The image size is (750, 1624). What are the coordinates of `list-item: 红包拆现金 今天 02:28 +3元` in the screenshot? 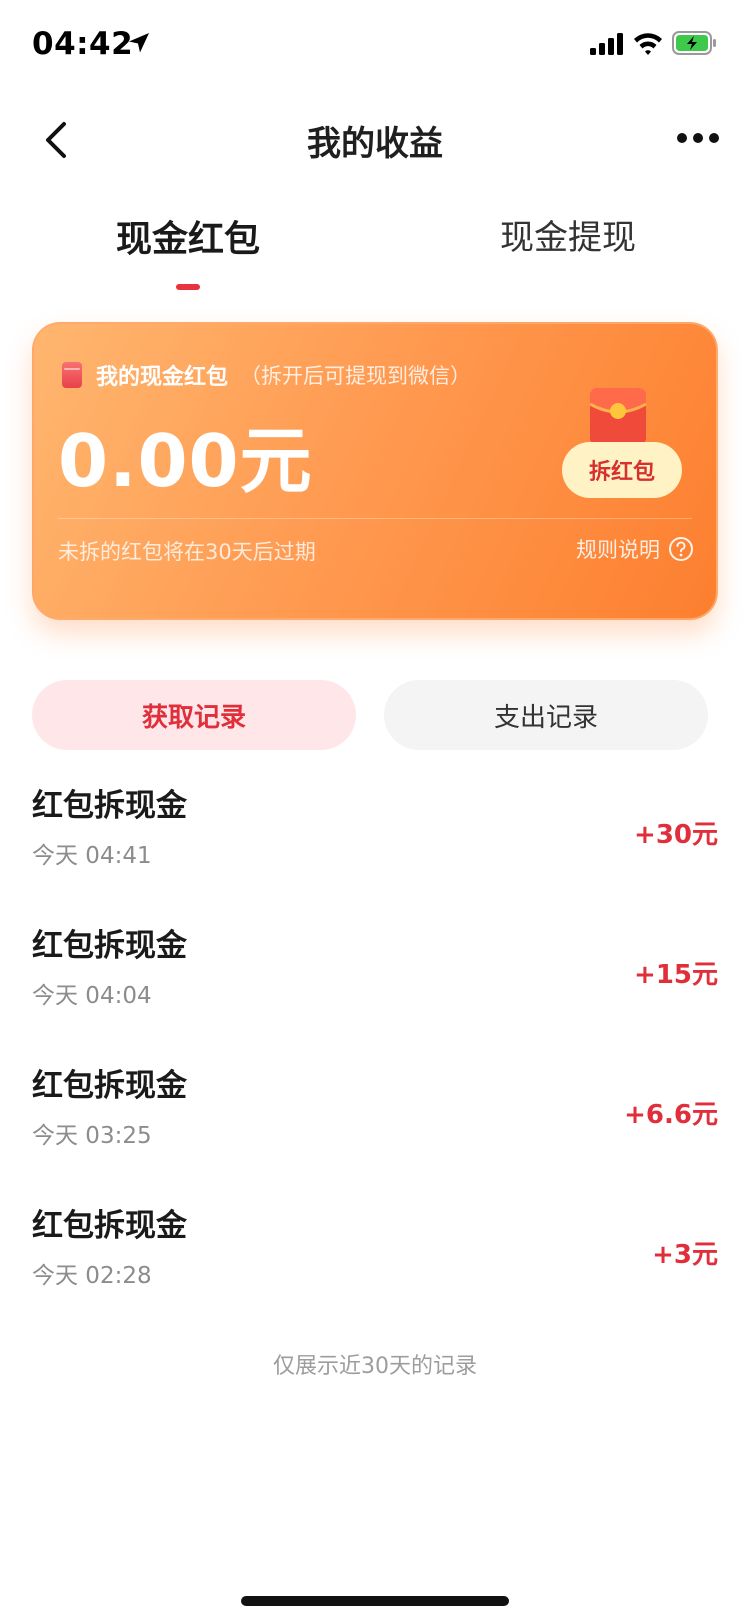 It's located at (375, 1270).